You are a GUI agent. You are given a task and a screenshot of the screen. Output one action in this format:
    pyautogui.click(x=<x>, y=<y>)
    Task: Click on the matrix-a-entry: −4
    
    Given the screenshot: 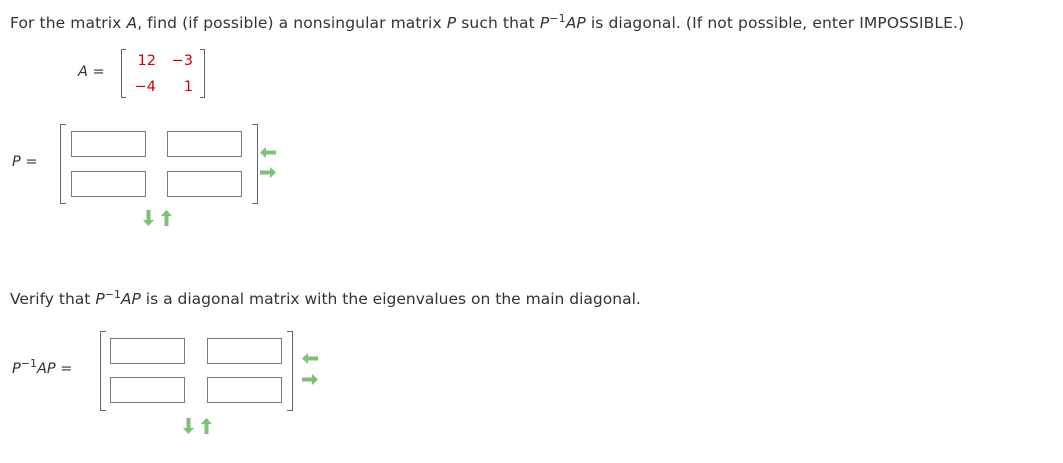 What is the action you would take?
    pyautogui.click(x=145, y=87)
    